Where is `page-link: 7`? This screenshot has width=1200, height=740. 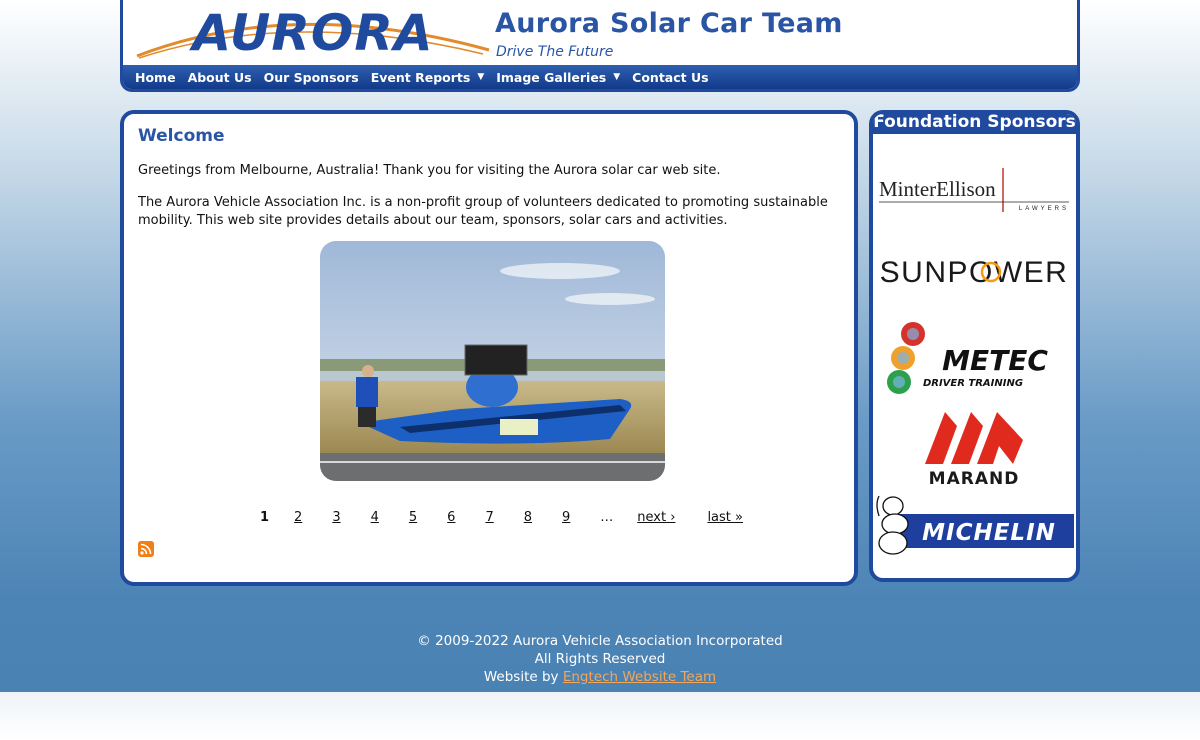 page-link: 7 is located at coordinates (489, 517).